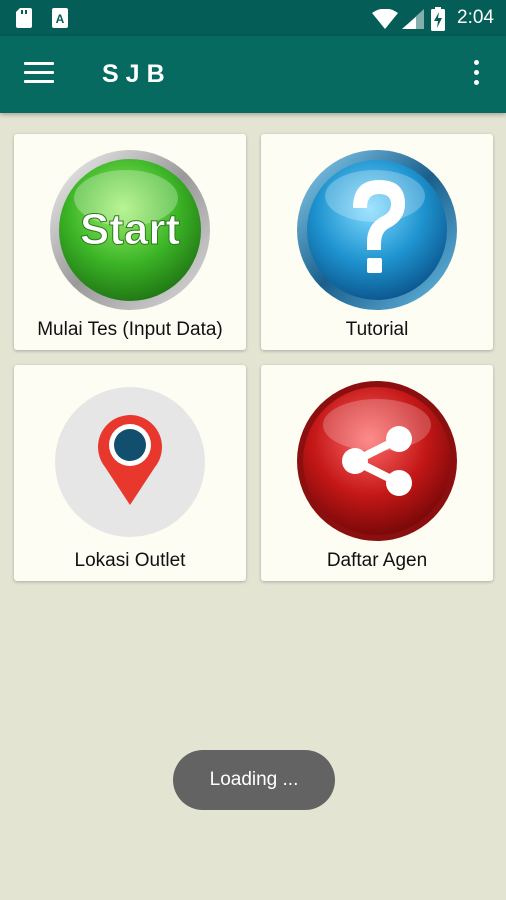 Image resolution: width=506 pixels, height=900 pixels. I want to click on card-label: Lokasi Outlet, so click(130, 560).